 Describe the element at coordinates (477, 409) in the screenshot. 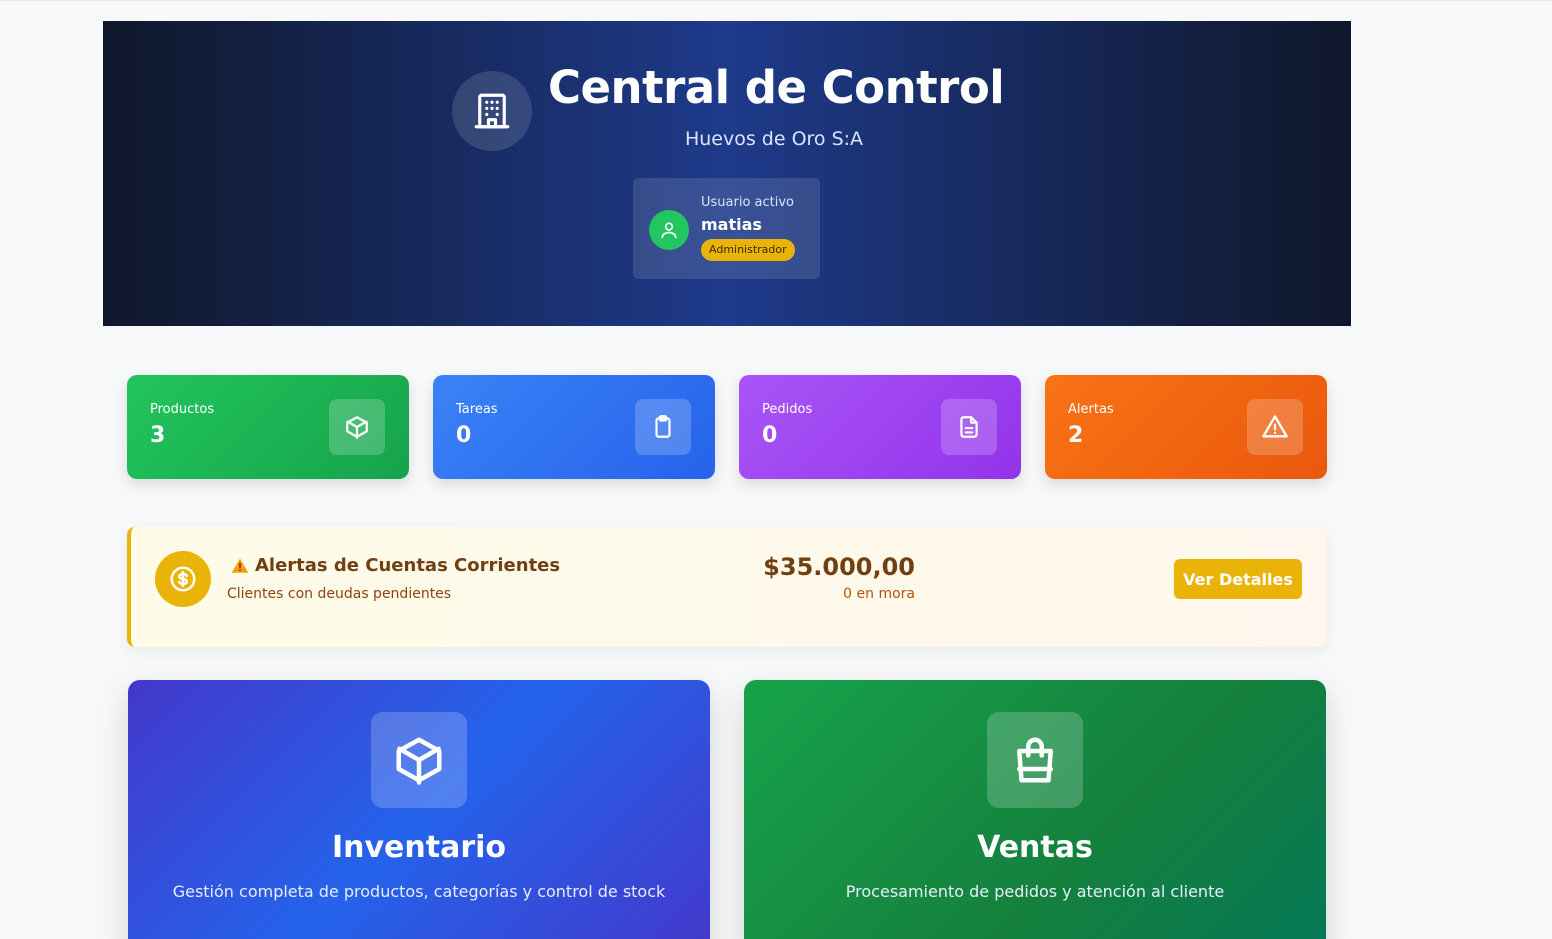

I see `stat-label: Tareas` at that location.